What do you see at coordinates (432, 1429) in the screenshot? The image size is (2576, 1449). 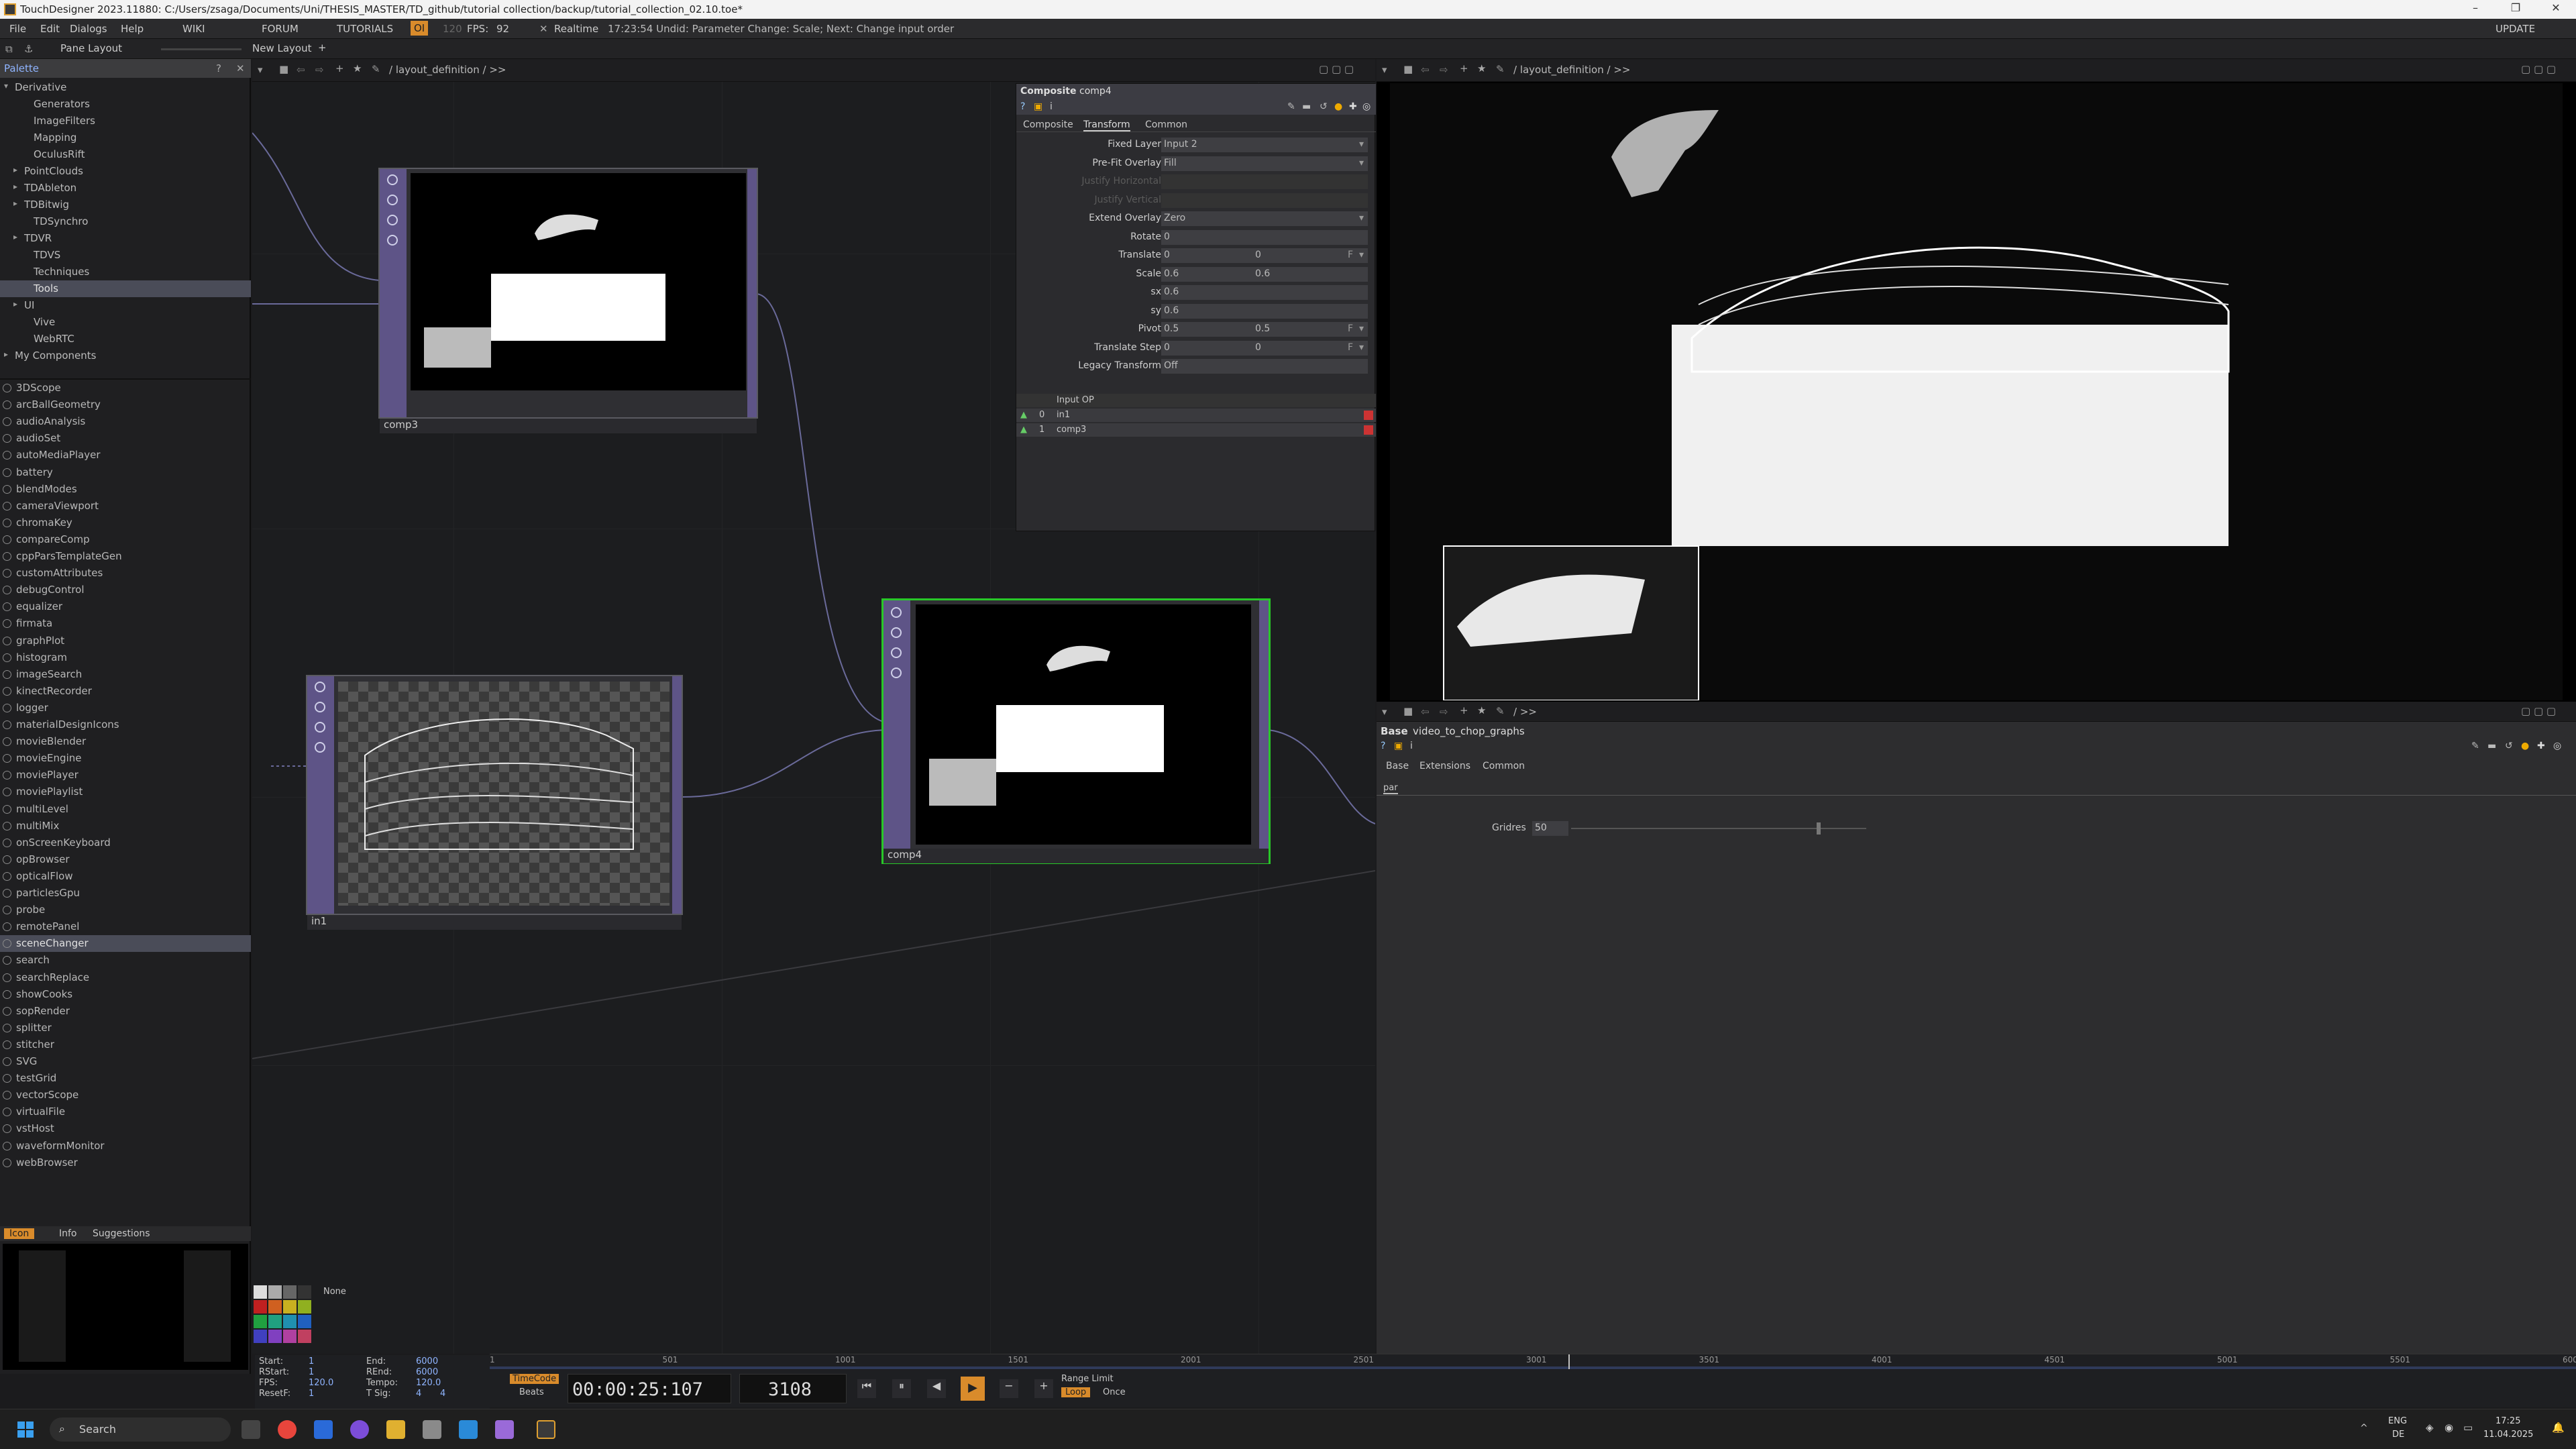 I see `notepad-icon` at bounding box center [432, 1429].